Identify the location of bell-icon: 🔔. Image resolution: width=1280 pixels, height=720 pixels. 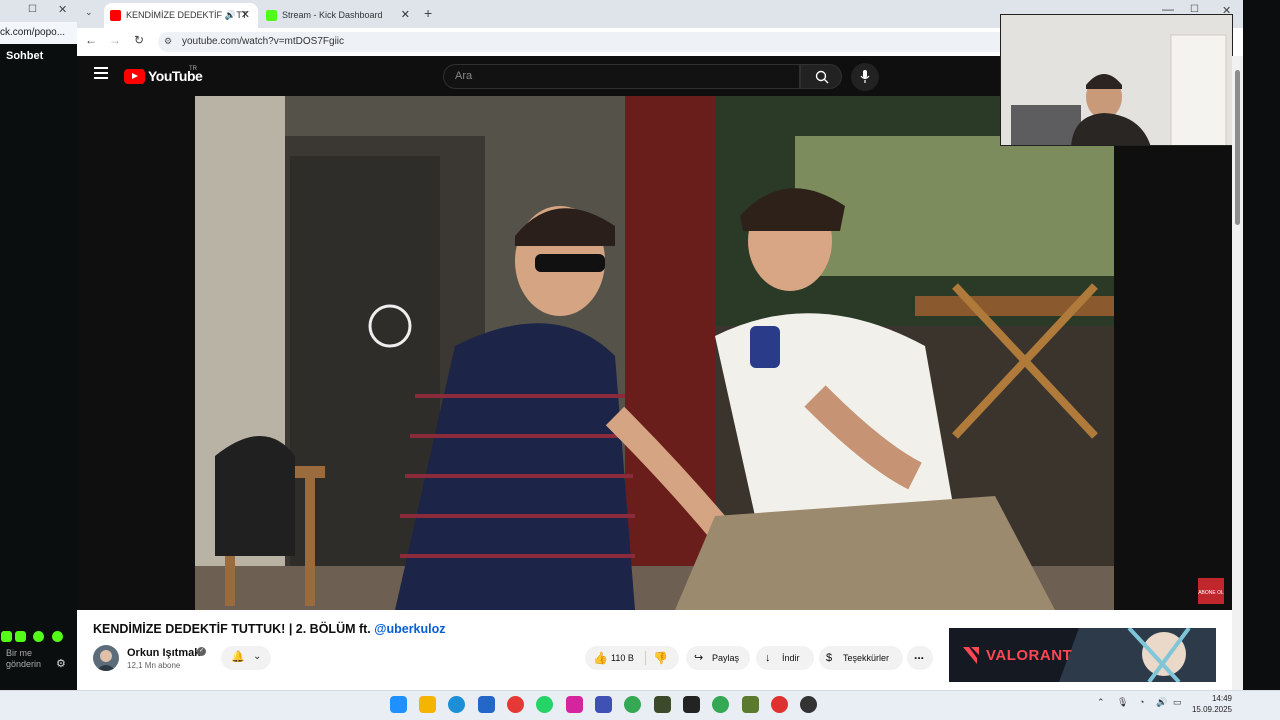
(238, 657).